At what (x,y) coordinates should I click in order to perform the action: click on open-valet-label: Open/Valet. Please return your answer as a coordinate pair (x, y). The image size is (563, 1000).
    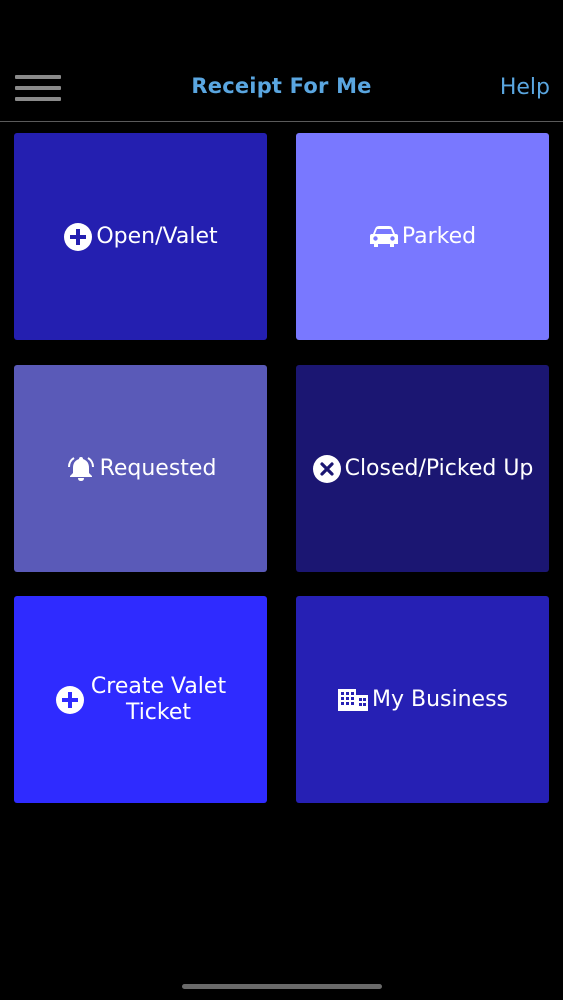
    Looking at the image, I should click on (157, 236).